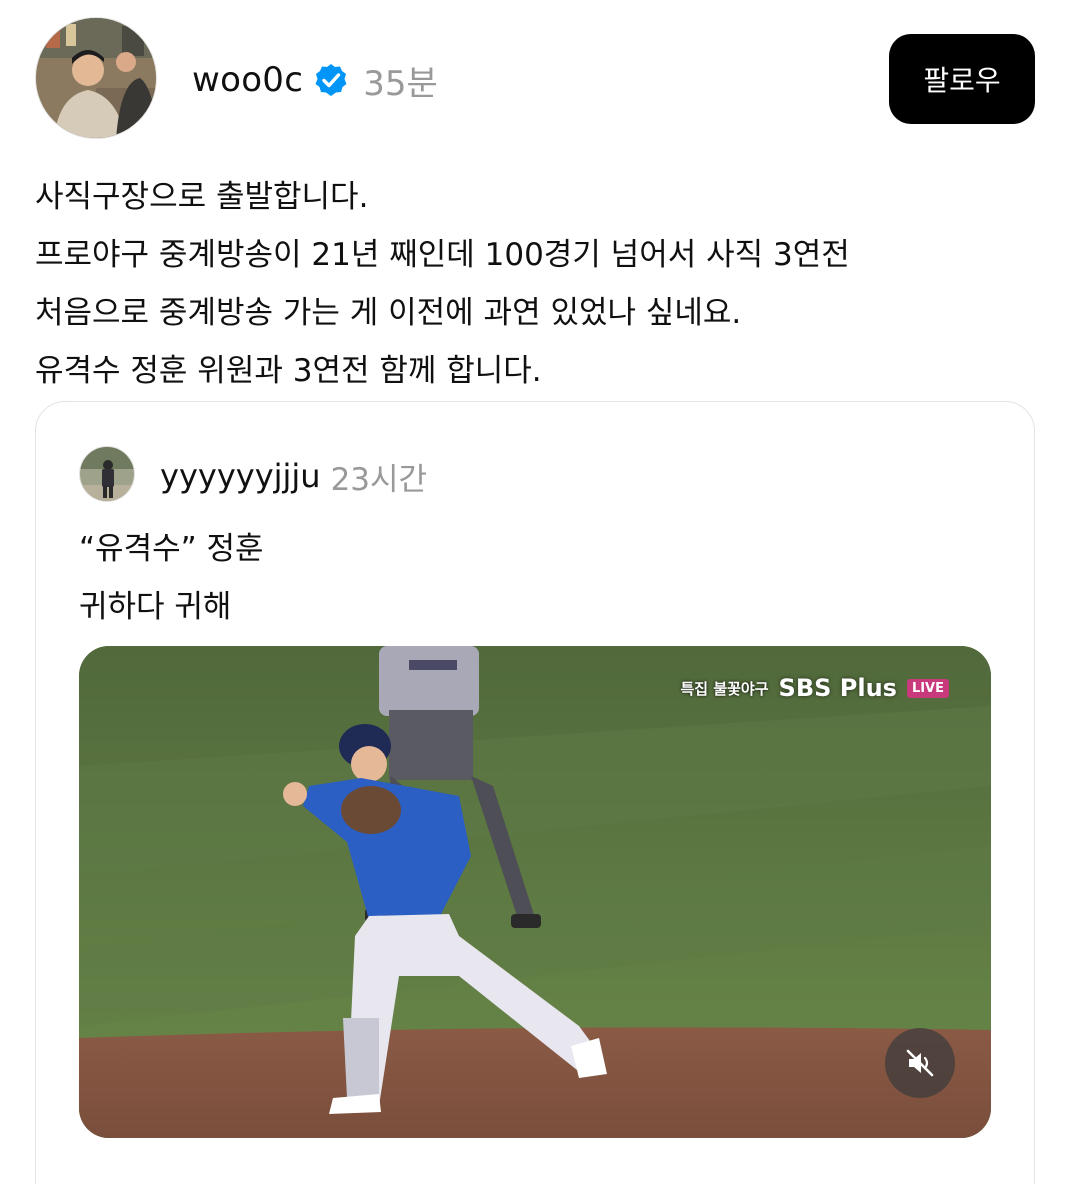  What do you see at coordinates (927, 688) in the screenshot?
I see `live-badge: LIVE` at bounding box center [927, 688].